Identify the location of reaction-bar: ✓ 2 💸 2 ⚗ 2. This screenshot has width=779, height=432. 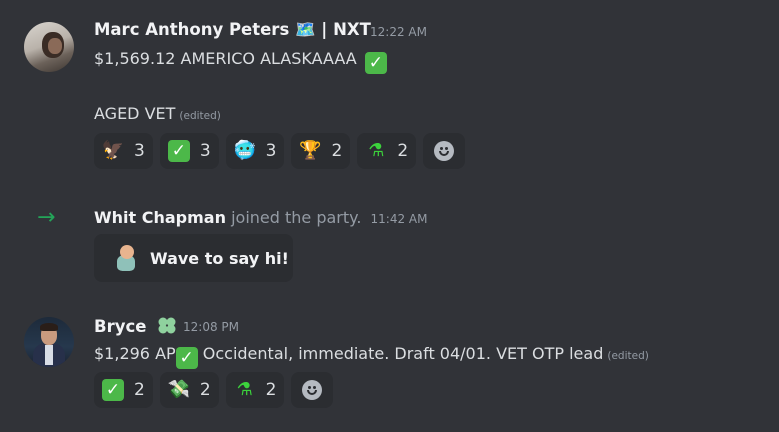
(214, 390).